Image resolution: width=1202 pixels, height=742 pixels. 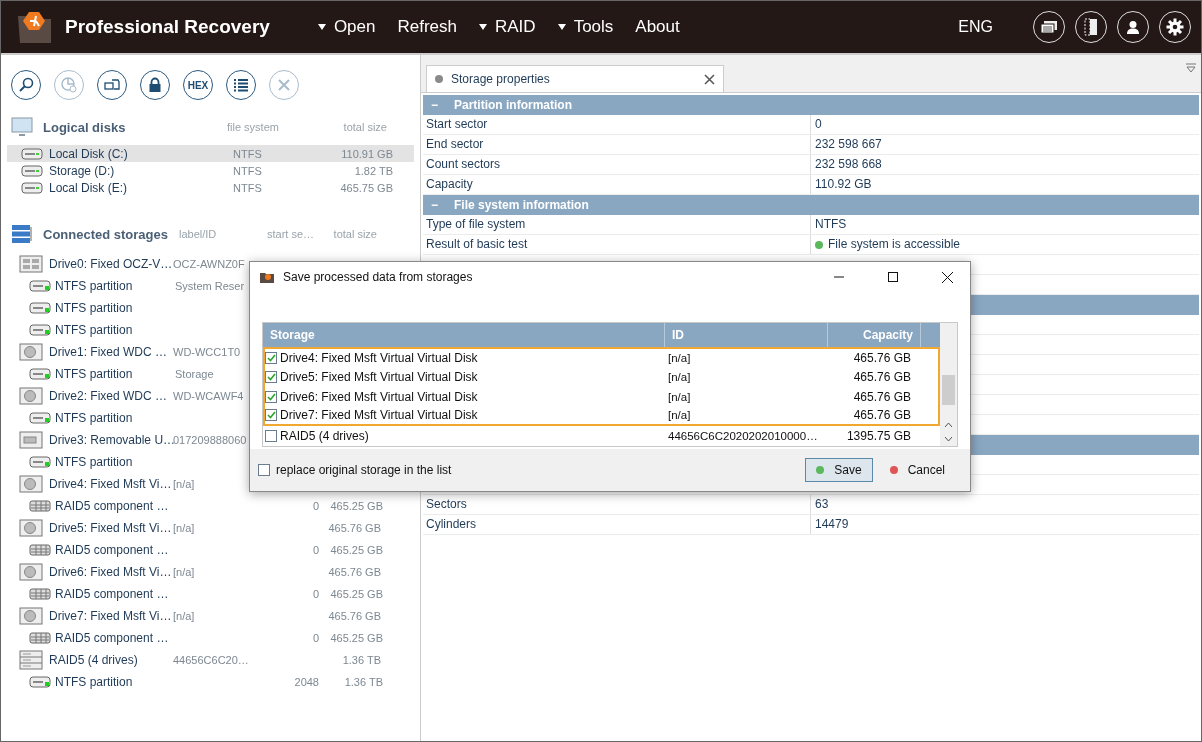 I want to click on storage-list-item: NTFS partition, so click(x=210, y=308).